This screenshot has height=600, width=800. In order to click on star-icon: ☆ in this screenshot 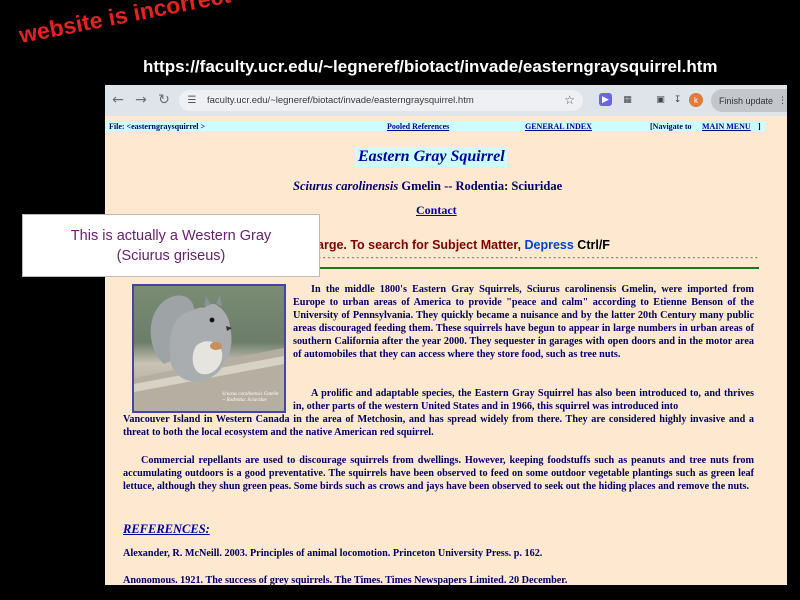, I will do `click(569, 100)`.